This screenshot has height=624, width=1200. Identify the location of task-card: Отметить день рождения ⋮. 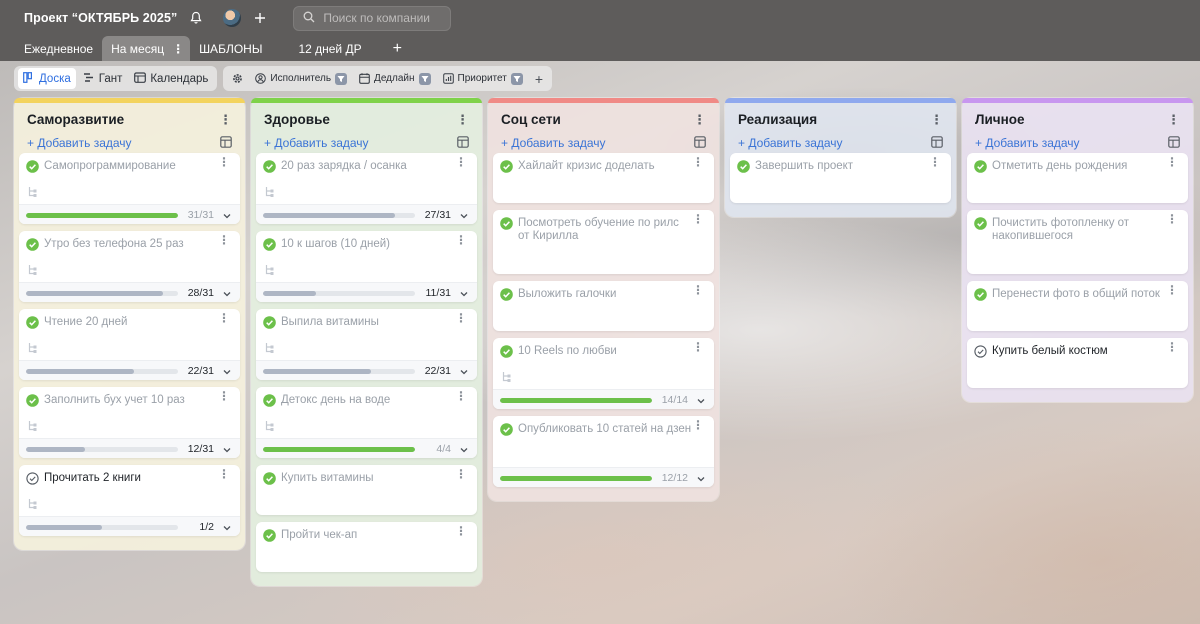
(1077, 178).